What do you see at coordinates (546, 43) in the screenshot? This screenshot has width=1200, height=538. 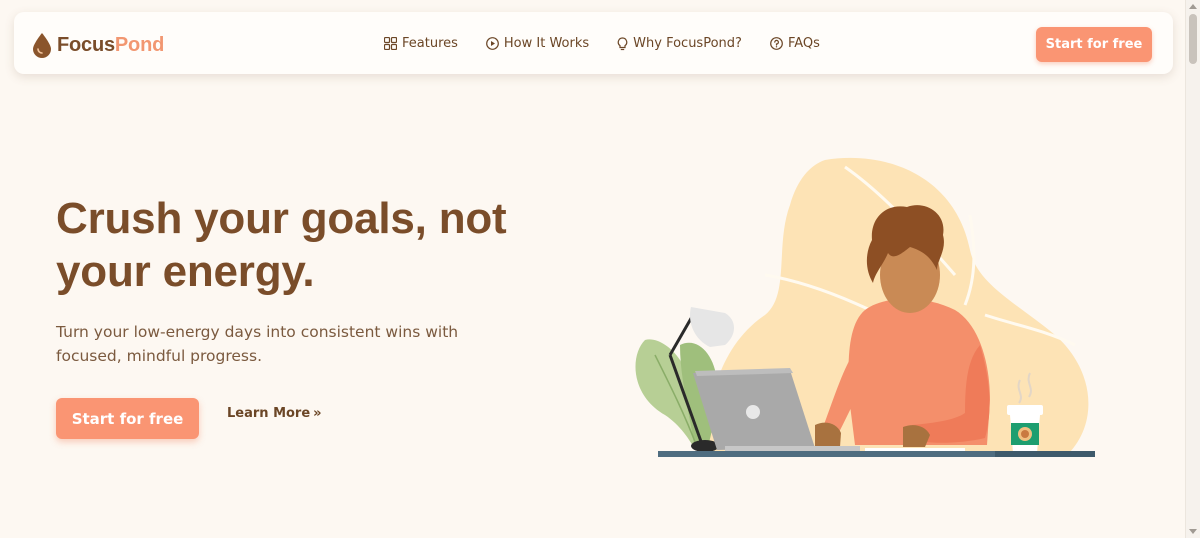 I see `nav-item-label: How It Works` at bounding box center [546, 43].